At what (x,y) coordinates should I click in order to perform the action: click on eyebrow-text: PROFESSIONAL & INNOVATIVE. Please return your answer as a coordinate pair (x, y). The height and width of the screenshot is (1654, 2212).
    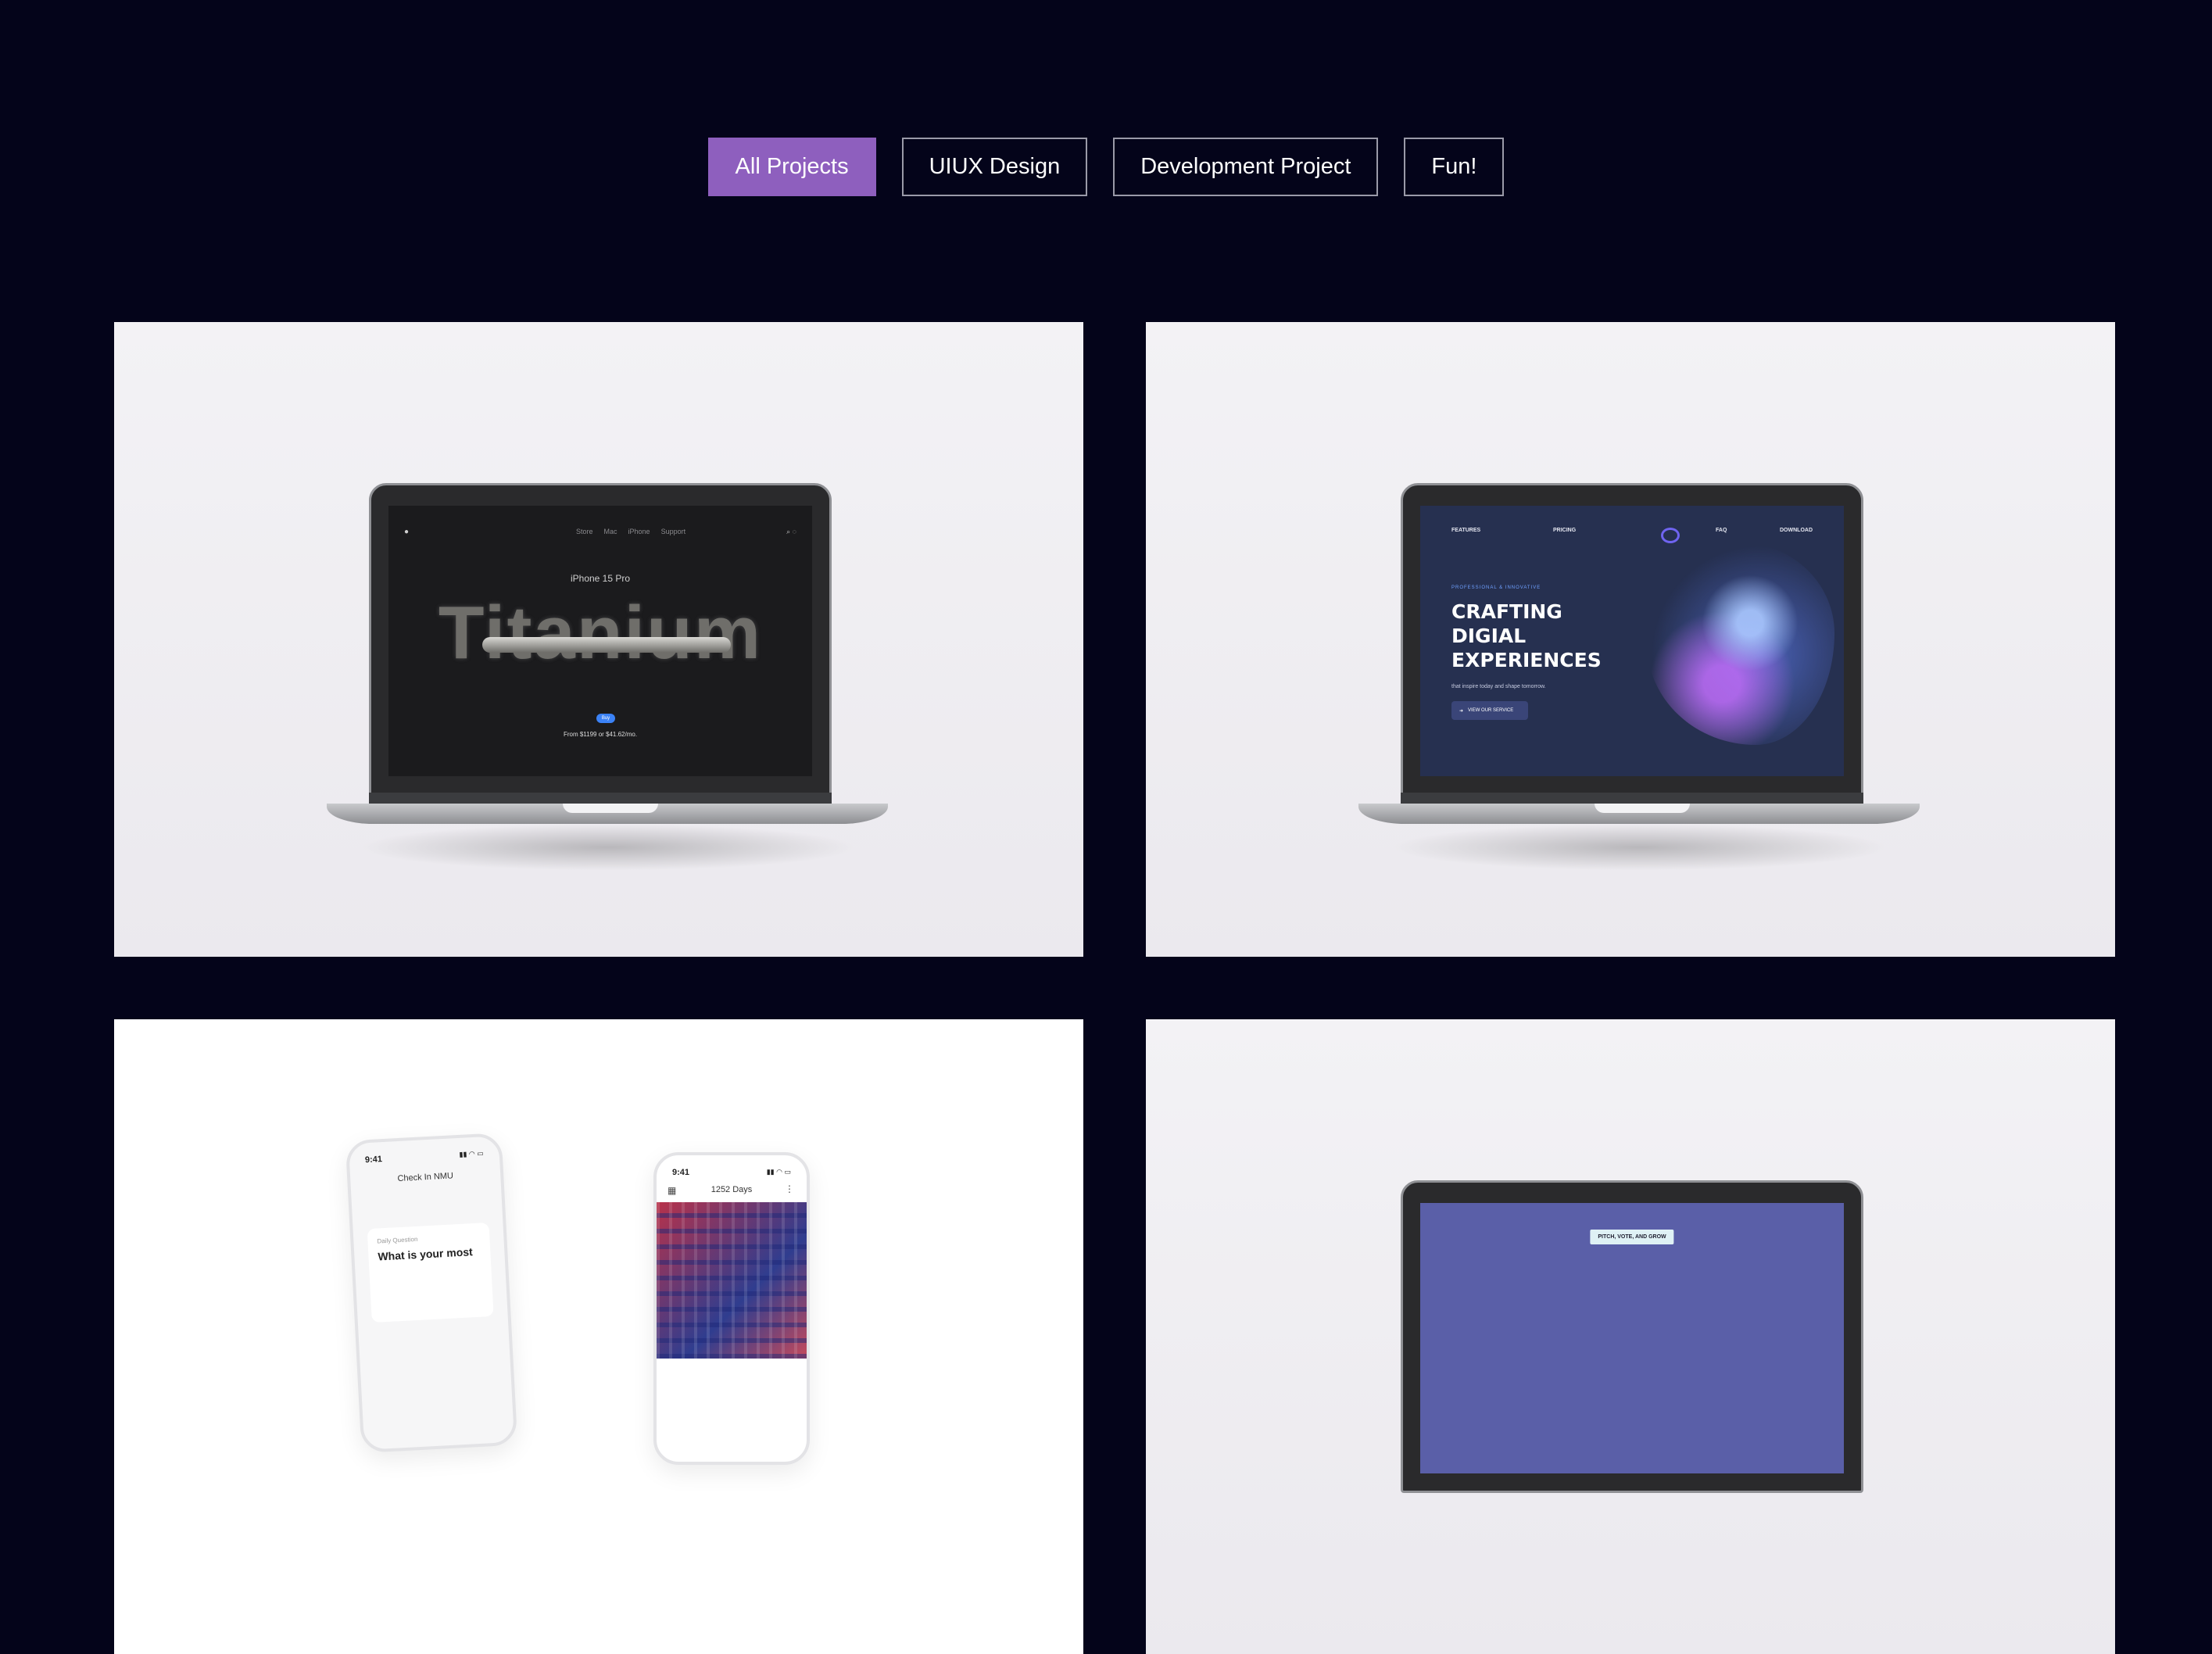
    Looking at the image, I should click on (1496, 587).